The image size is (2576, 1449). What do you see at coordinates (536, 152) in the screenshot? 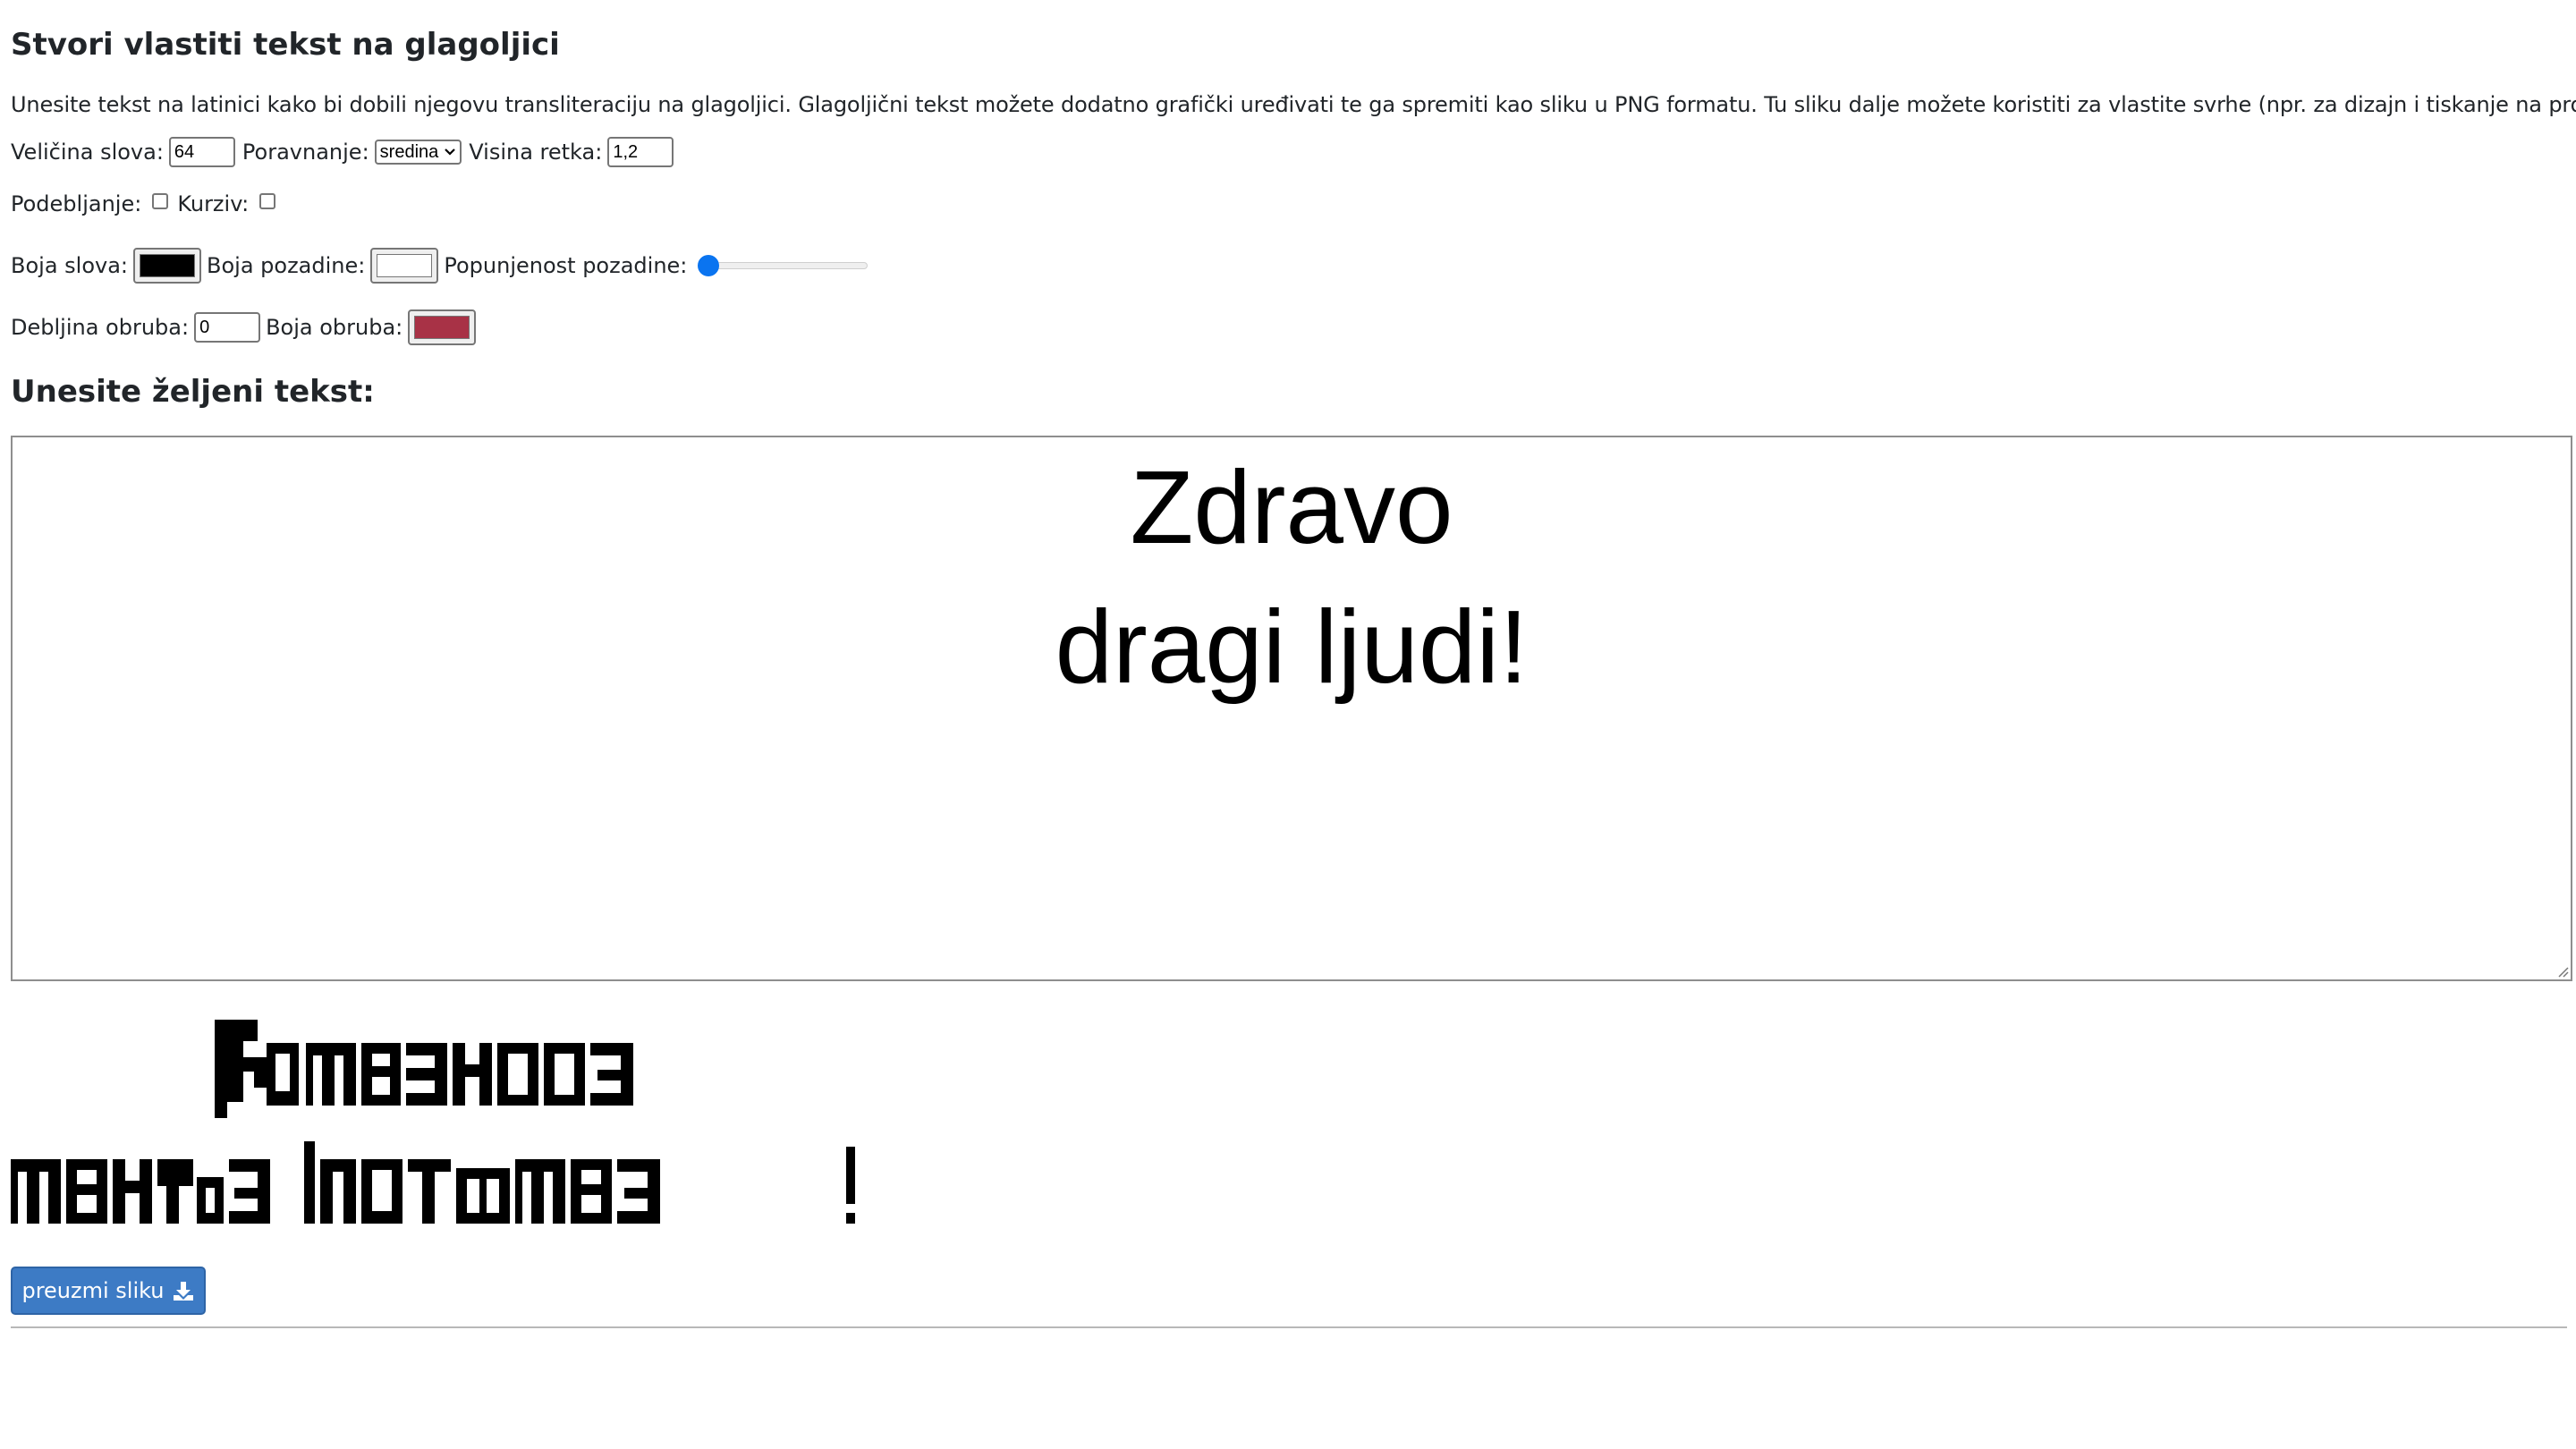
I see `line-height-label: Visina retka:` at bounding box center [536, 152].